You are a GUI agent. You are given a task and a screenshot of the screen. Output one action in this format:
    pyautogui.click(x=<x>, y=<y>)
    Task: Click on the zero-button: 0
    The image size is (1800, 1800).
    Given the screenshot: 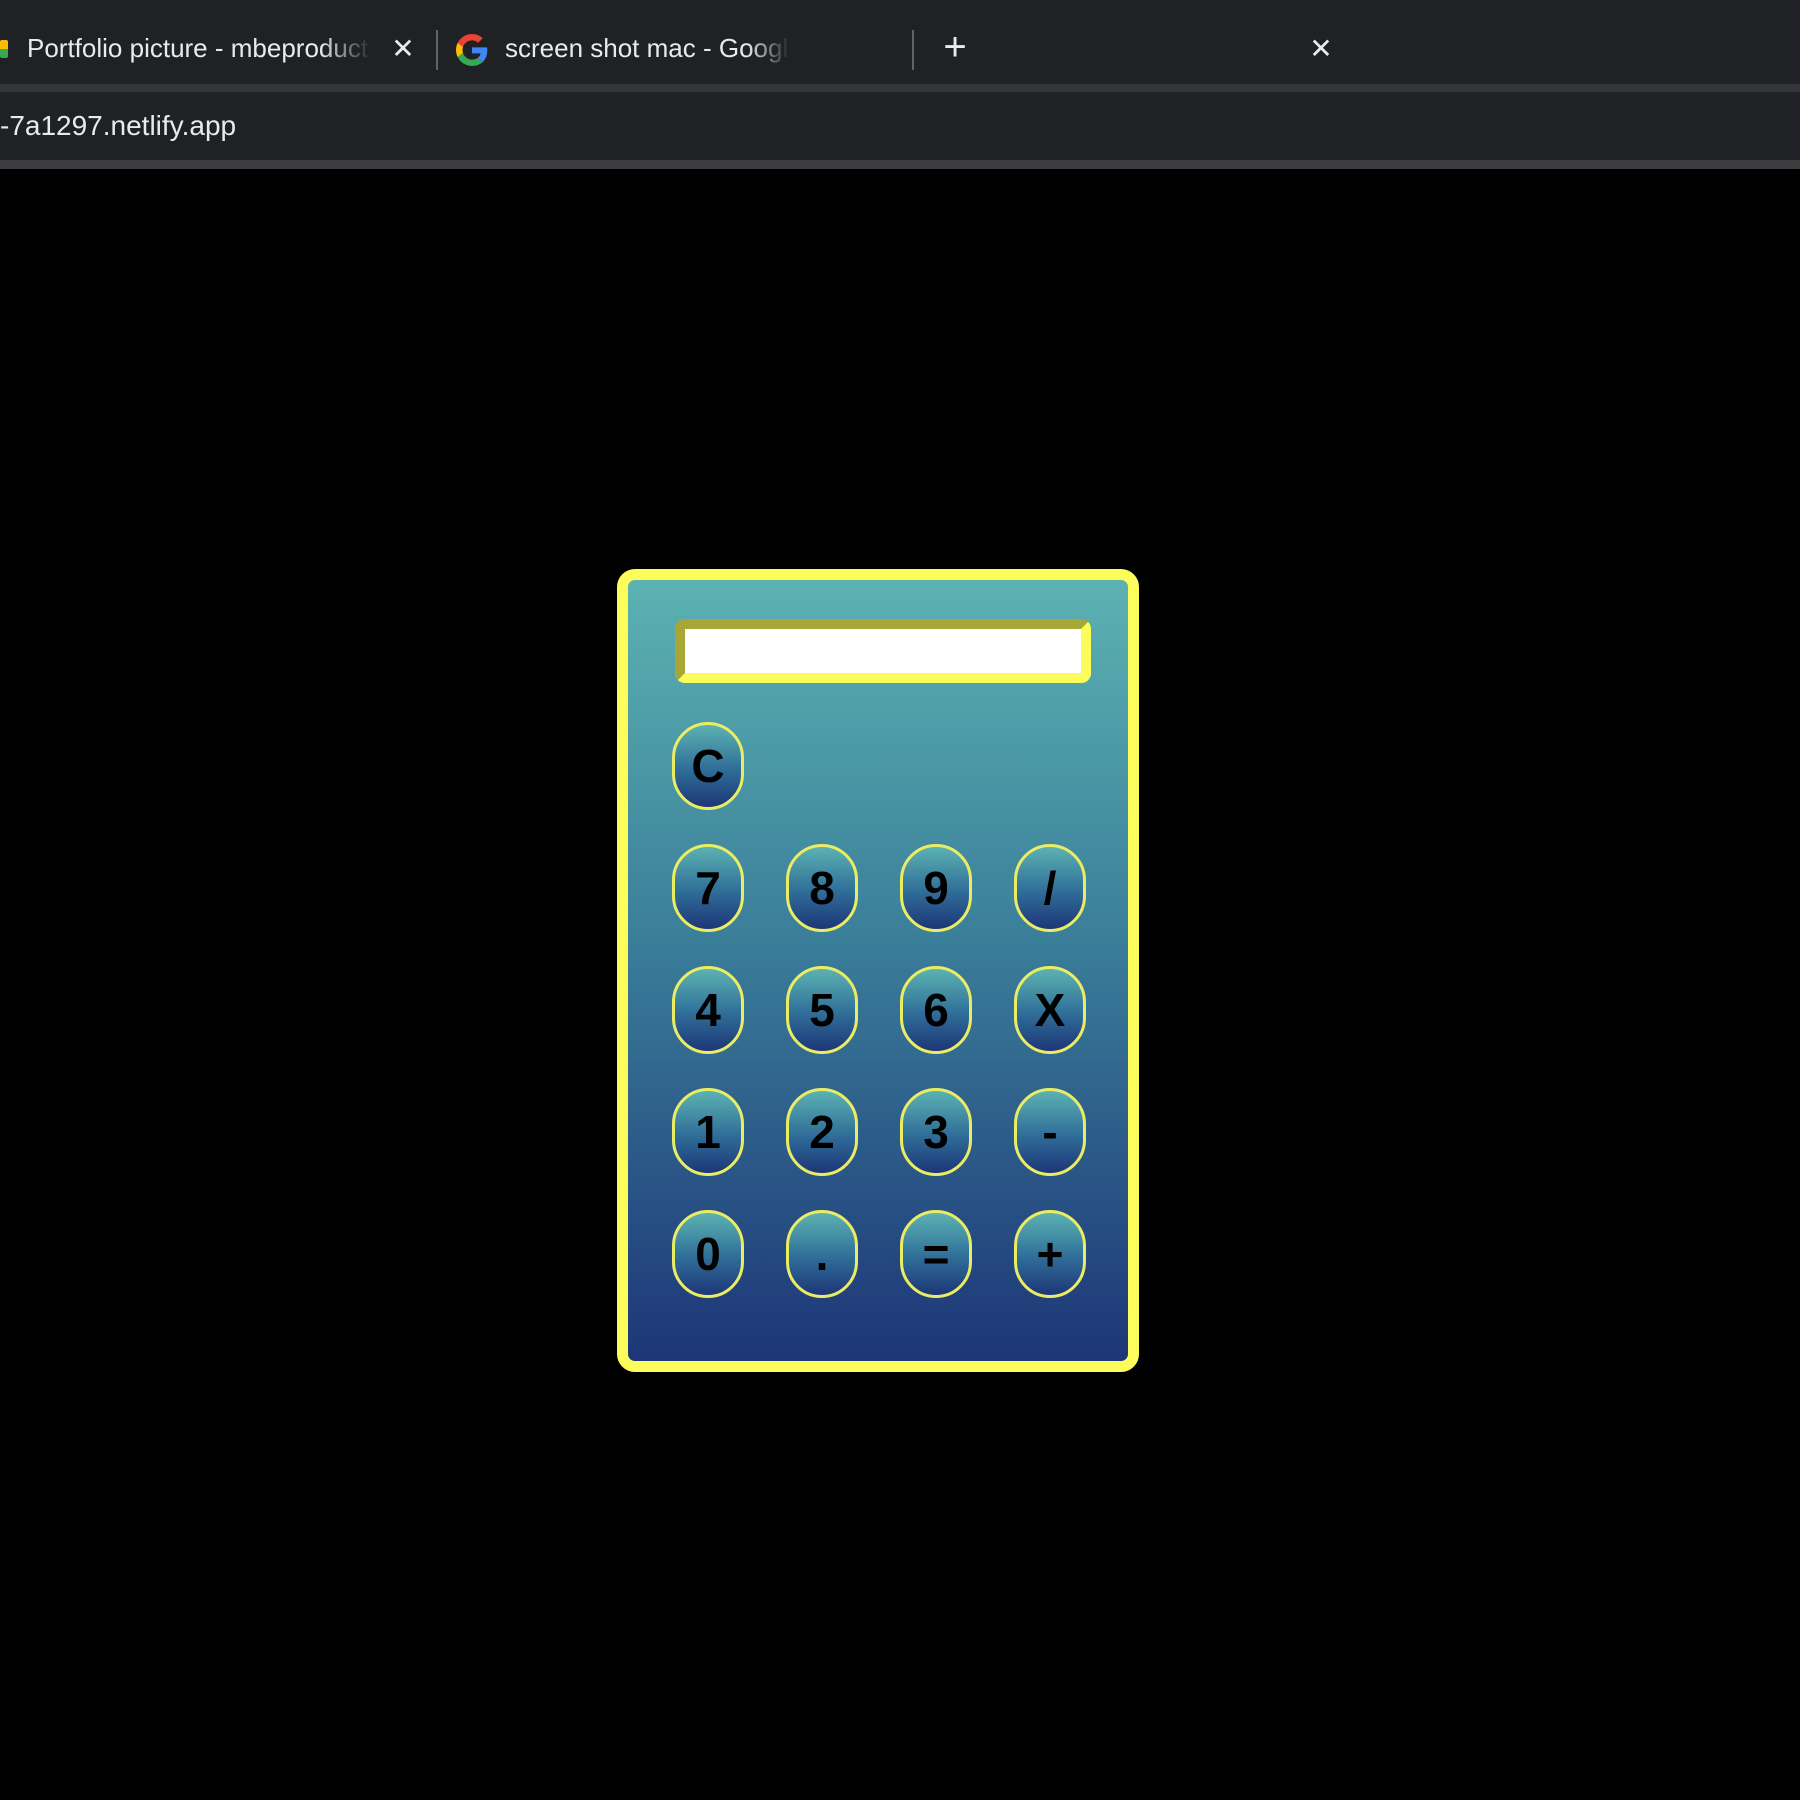 What is the action you would take?
    pyautogui.click(x=708, y=1254)
    